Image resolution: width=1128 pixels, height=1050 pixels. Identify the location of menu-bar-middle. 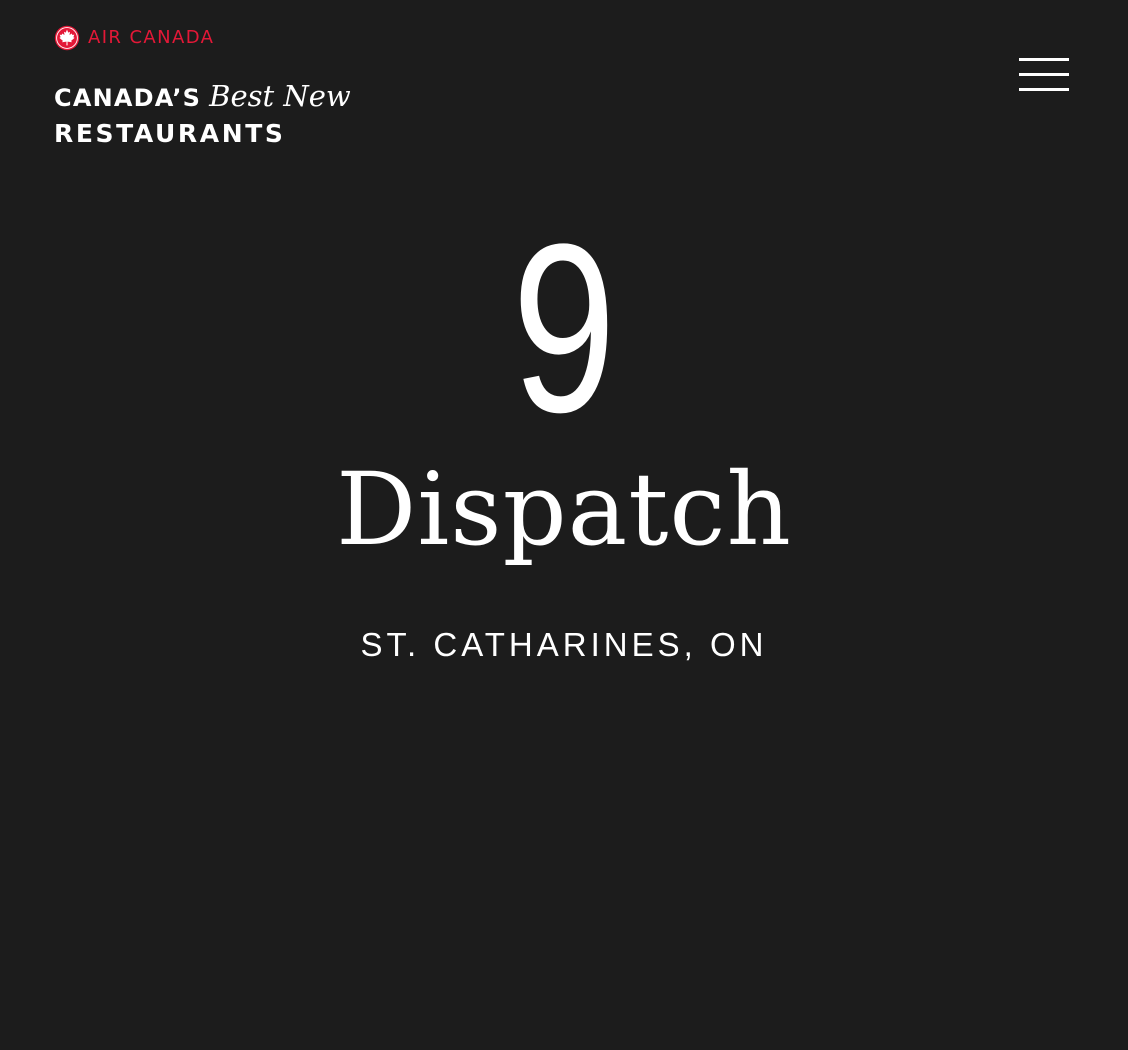
(1044, 74).